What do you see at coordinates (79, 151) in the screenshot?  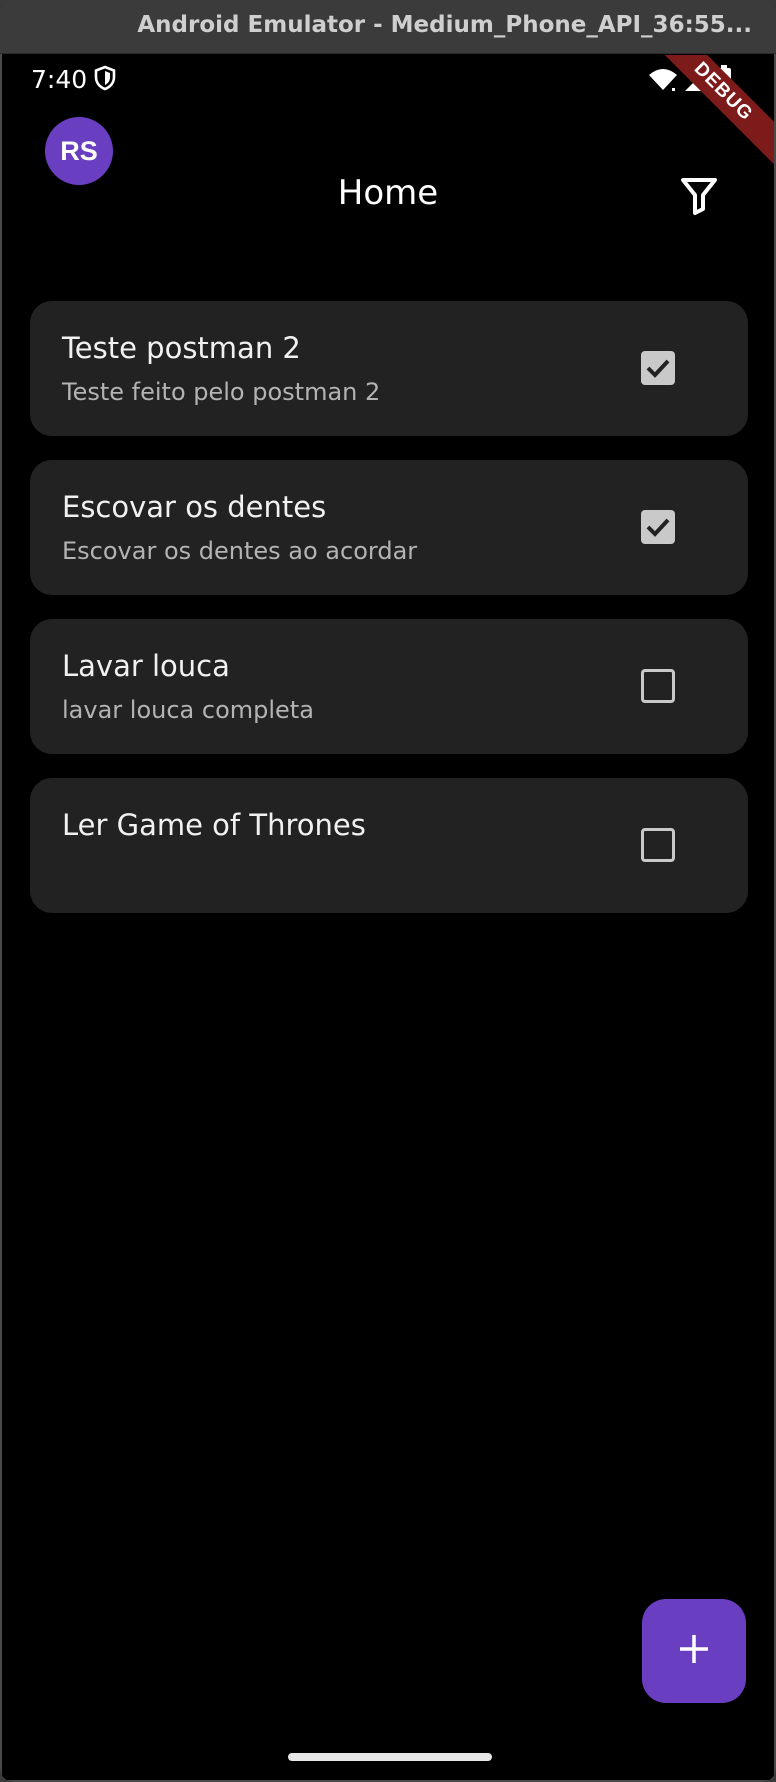 I see `avatar: RS` at bounding box center [79, 151].